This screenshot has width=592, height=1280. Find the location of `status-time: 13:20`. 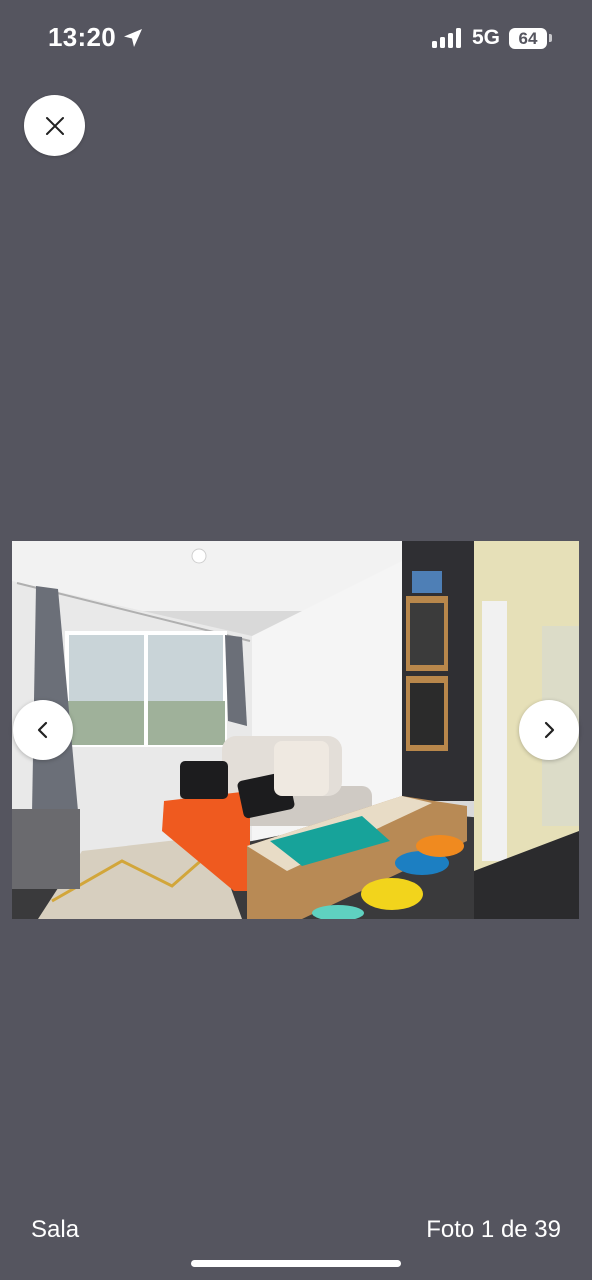

status-time: 13:20 is located at coordinates (82, 37).